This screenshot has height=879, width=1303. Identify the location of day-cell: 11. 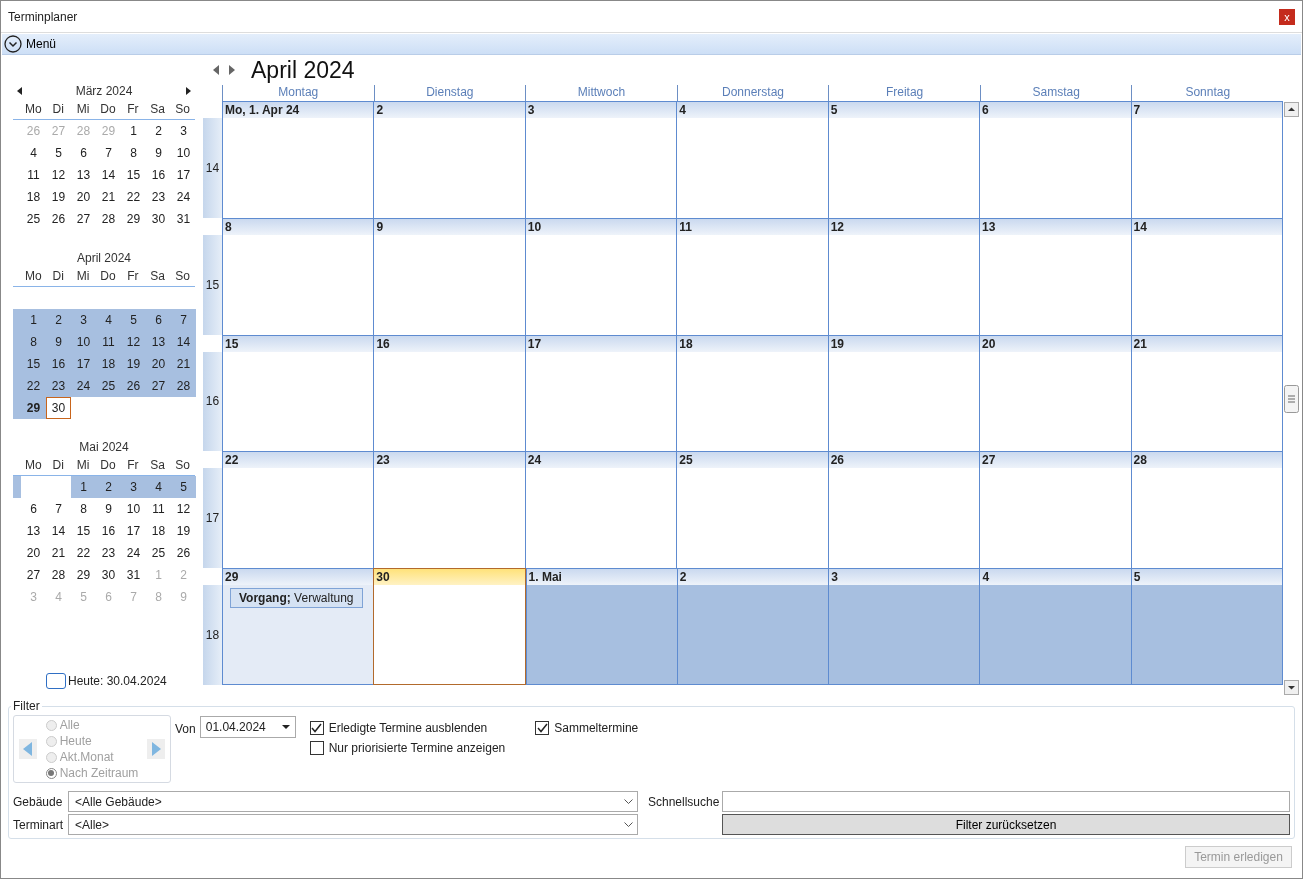
(108, 342).